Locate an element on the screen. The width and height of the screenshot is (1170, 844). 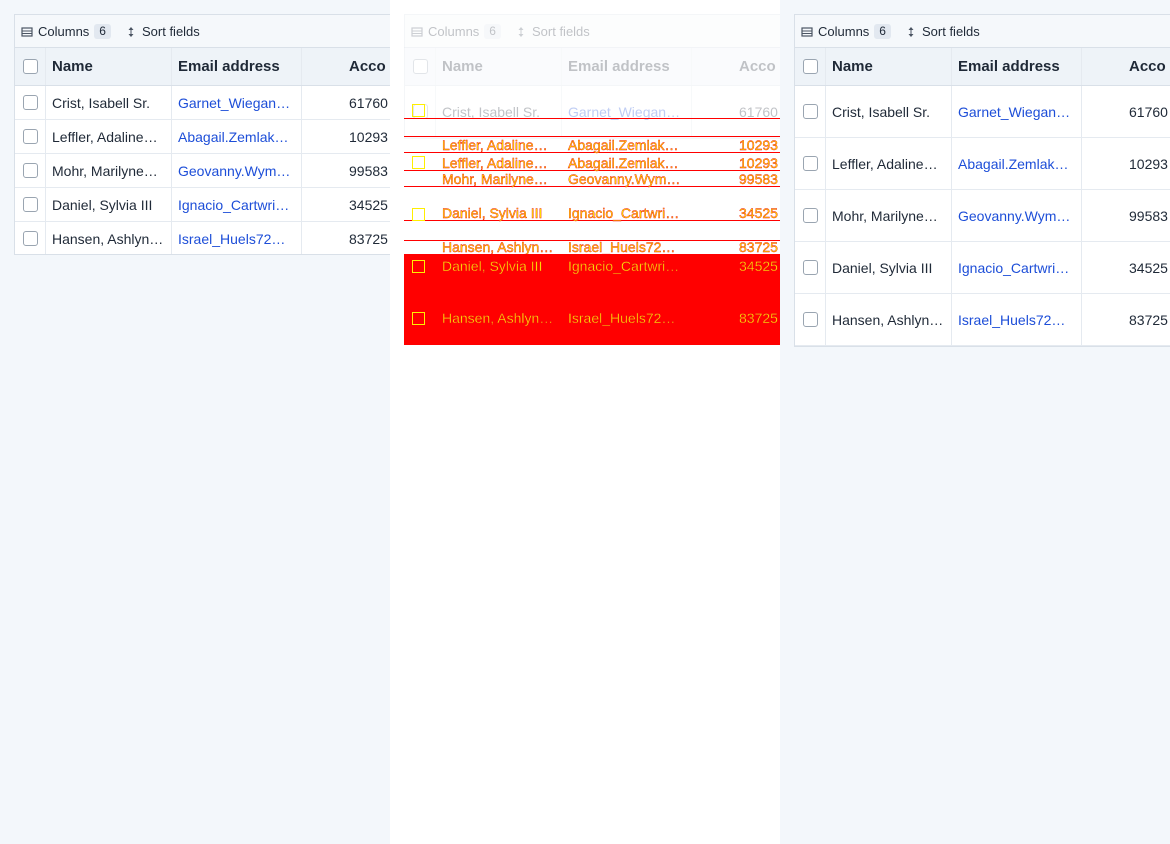
diff-ghost-text: 10293 is located at coordinates (758, 163).